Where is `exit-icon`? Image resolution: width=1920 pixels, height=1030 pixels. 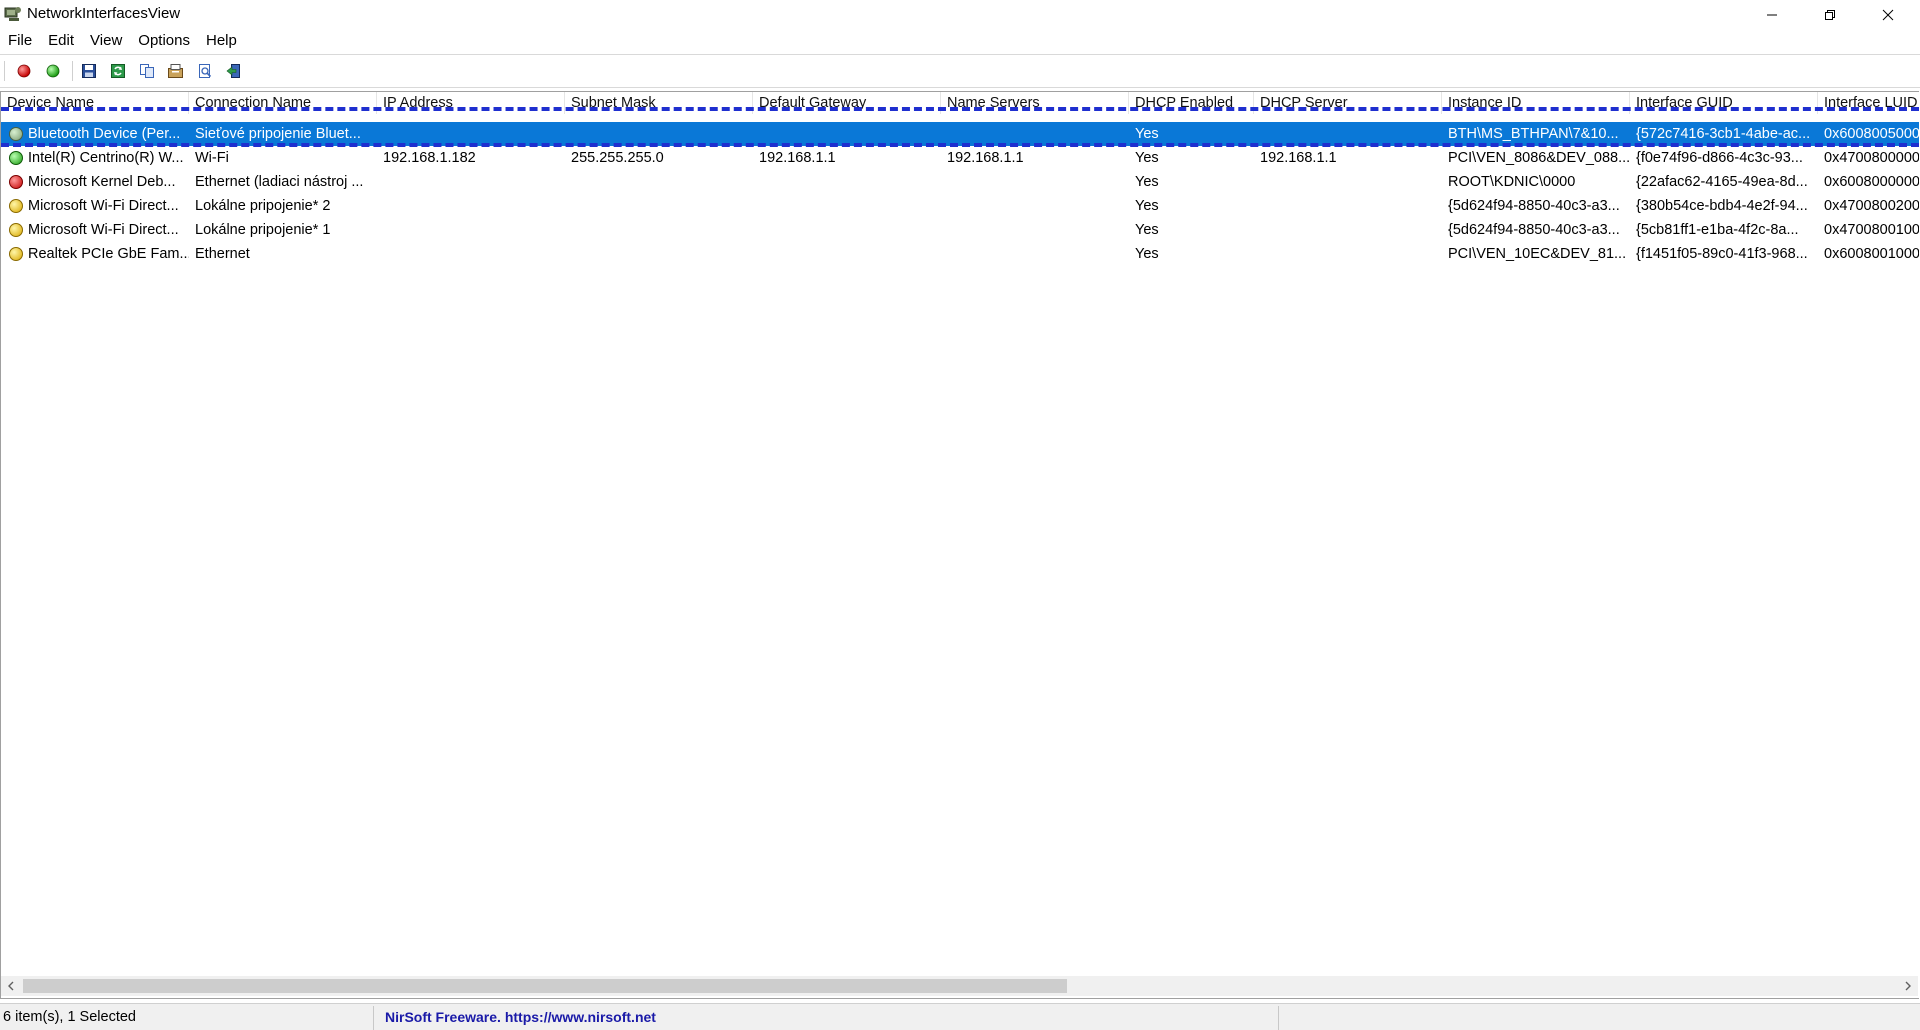
exit-icon is located at coordinates (233, 71).